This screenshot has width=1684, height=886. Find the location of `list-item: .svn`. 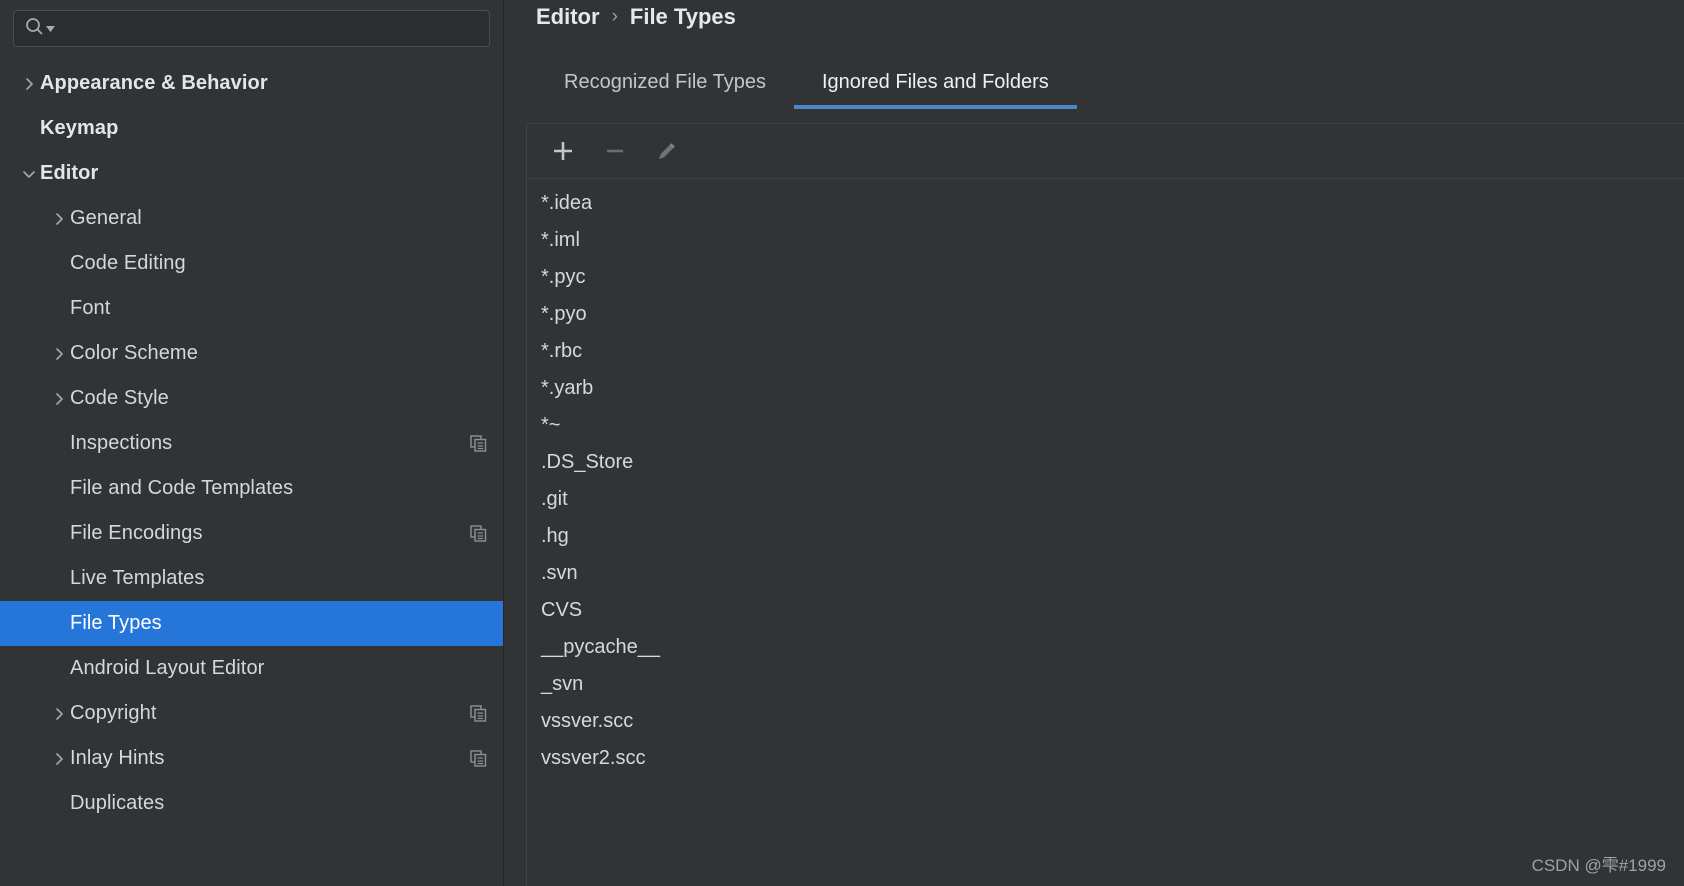

list-item: .svn is located at coordinates (1105, 573).